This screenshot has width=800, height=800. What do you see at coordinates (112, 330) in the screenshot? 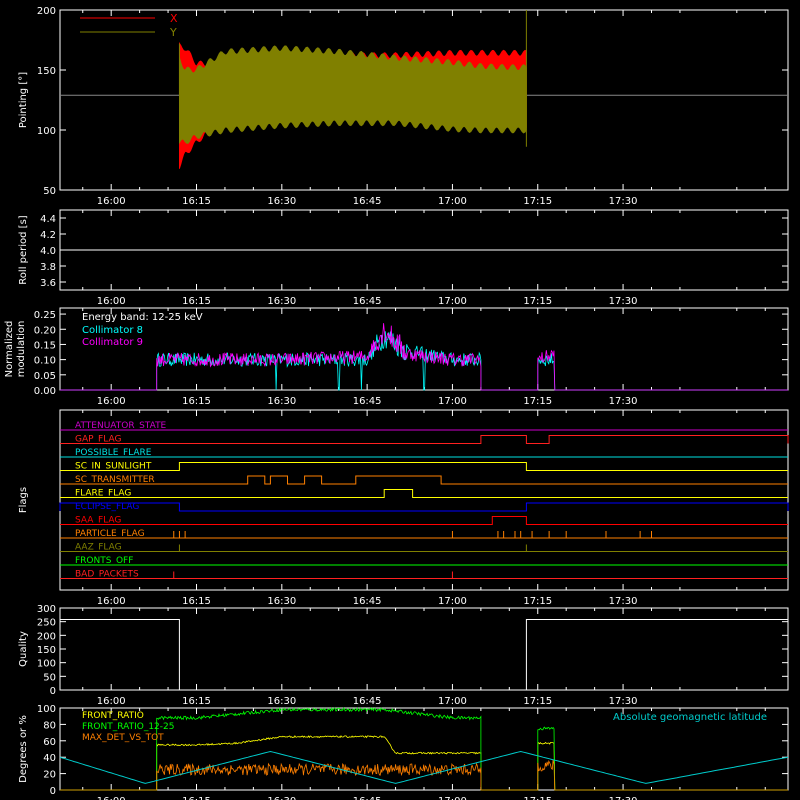
I see `legend-label-collimator-8: Collimator 8` at bounding box center [112, 330].